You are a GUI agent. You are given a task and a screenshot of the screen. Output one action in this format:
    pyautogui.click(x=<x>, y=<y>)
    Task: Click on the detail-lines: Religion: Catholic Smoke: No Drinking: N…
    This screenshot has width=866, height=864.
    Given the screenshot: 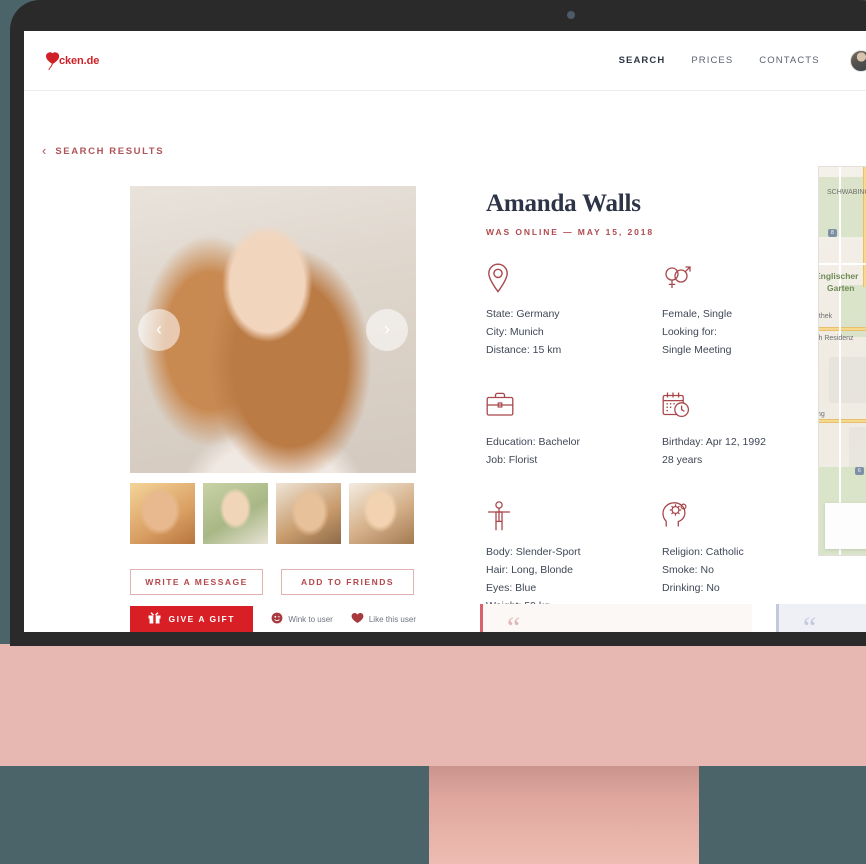 What is the action you would take?
    pyautogui.click(x=744, y=570)
    